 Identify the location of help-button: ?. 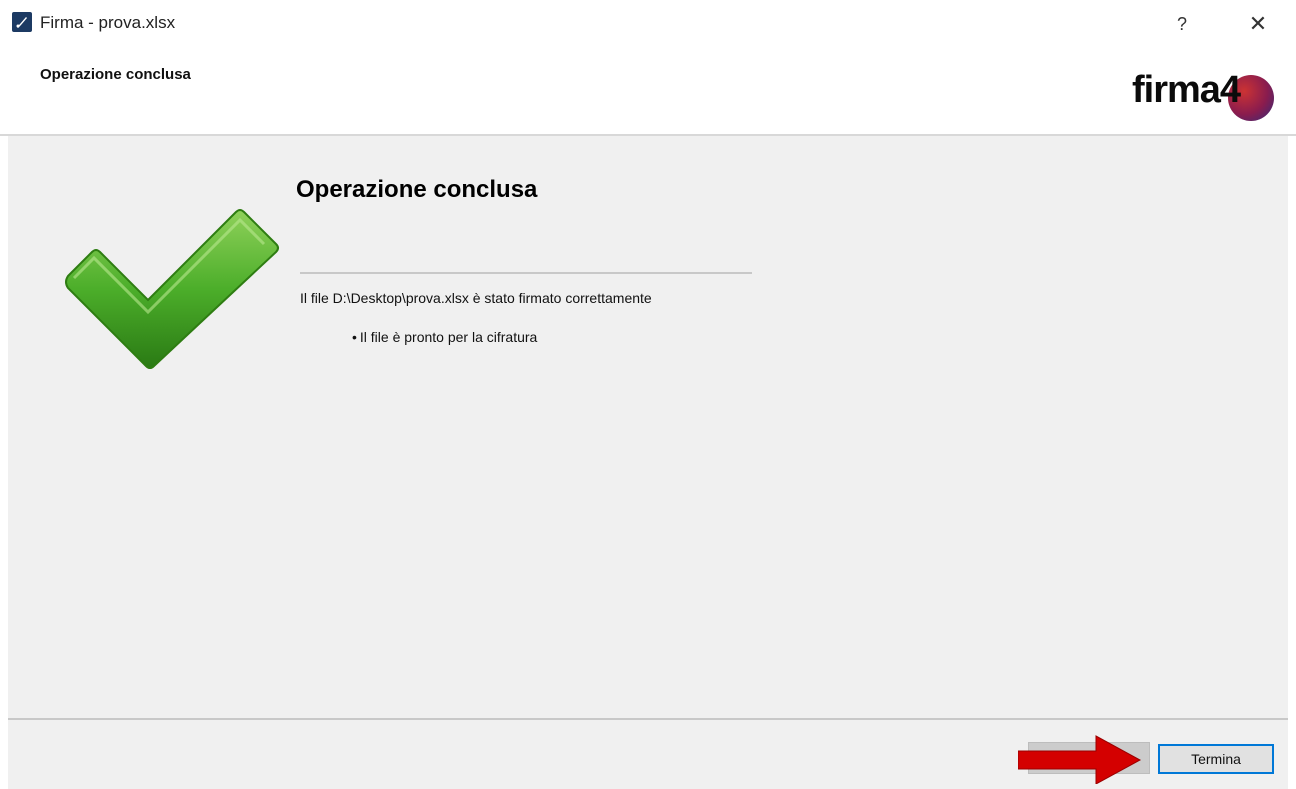
(1182, 24).